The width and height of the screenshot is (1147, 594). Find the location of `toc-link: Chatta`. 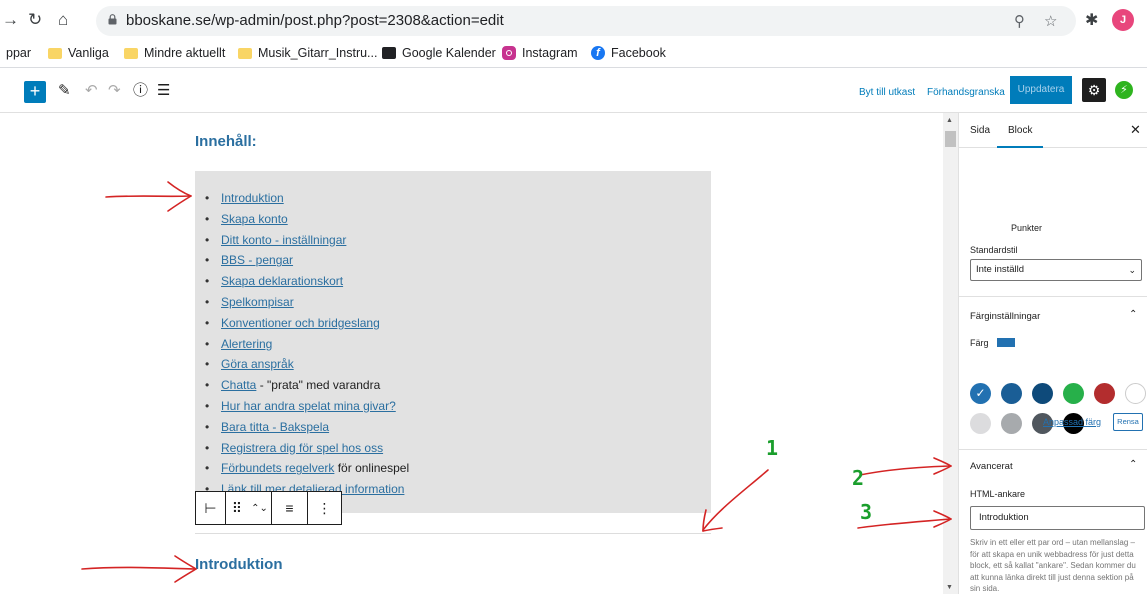

toc-link: Chatta is located at coordinates (238, 385).